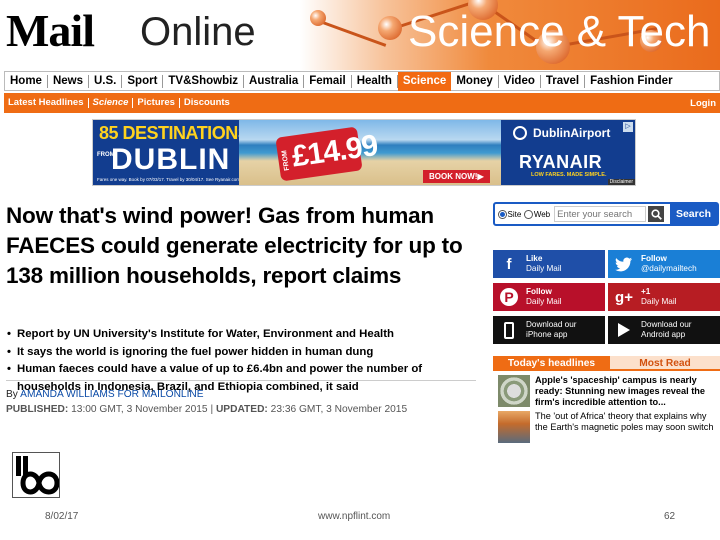 Image resolution: width=720 pixels, height=540 pixels. I want to click on nav-sport: Sport, so click(143, 81).